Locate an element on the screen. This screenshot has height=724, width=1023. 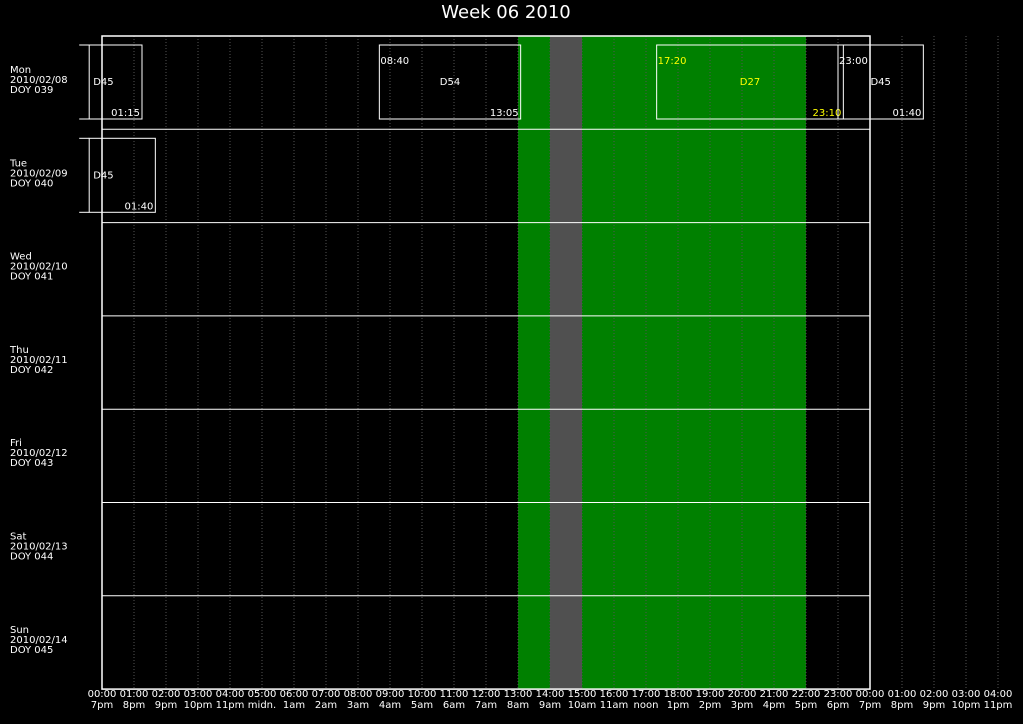
axis-utc-label: 20:00 is located at coordinates (742, 694).